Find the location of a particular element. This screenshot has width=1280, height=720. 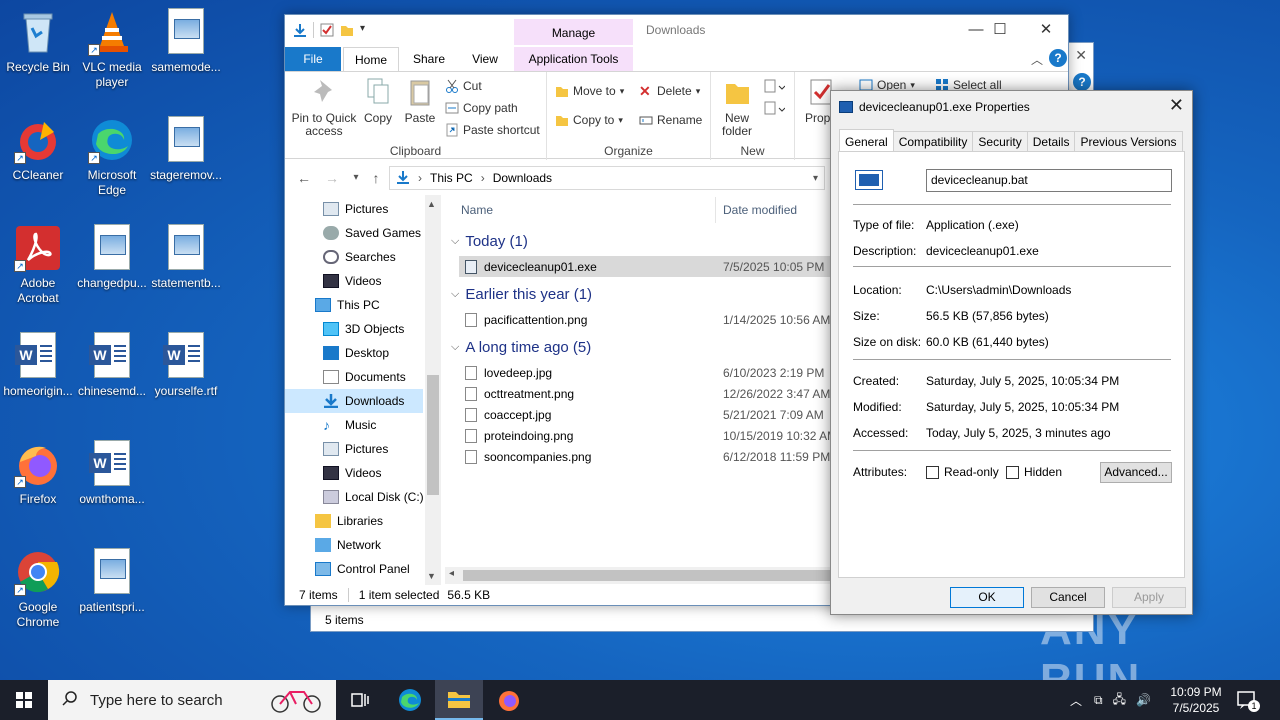

start-button is located at coordinates (24, 700).